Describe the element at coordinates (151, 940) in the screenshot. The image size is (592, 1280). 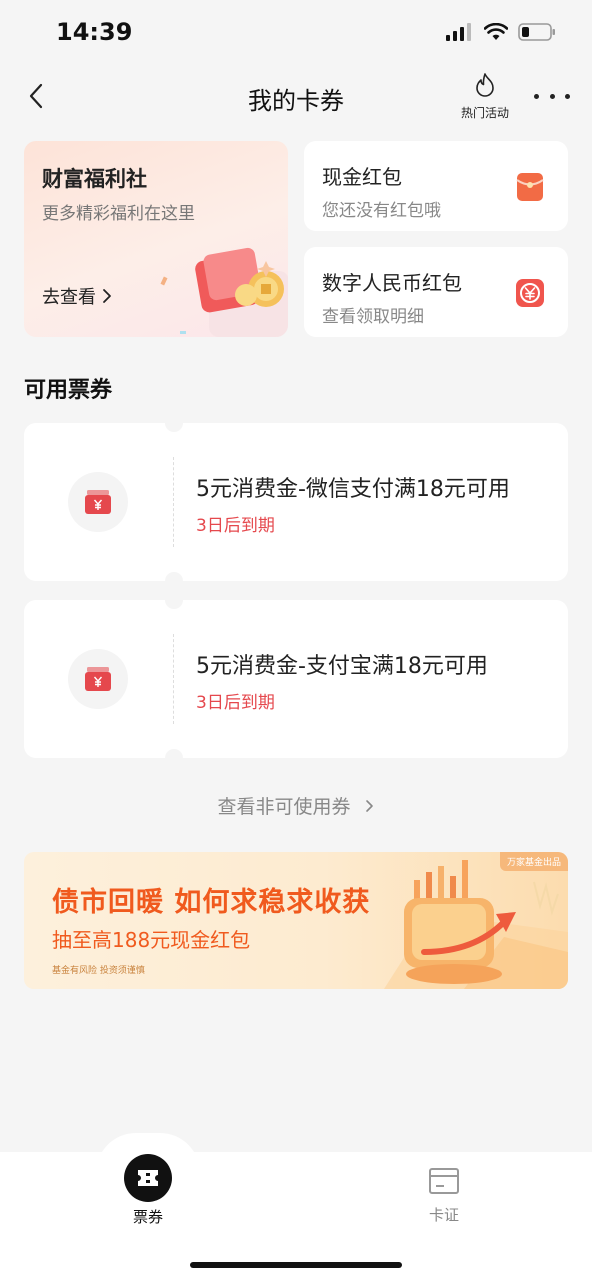
I see `banner-subline: 抽至高188元现金红包` at that location.